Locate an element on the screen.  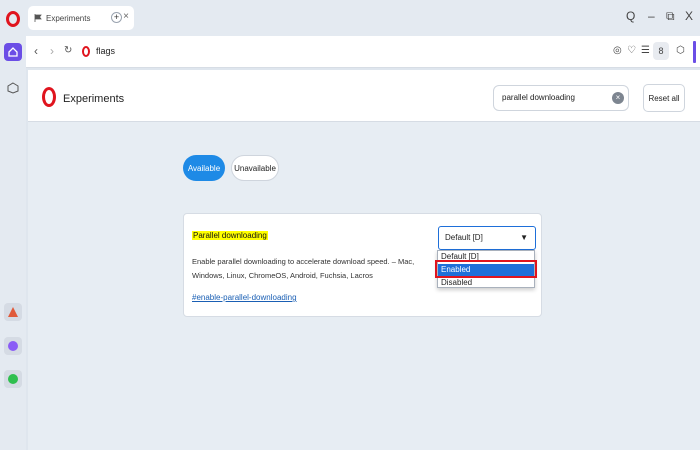
reset-all-button: Reset all is located at coordinates (664, 98).